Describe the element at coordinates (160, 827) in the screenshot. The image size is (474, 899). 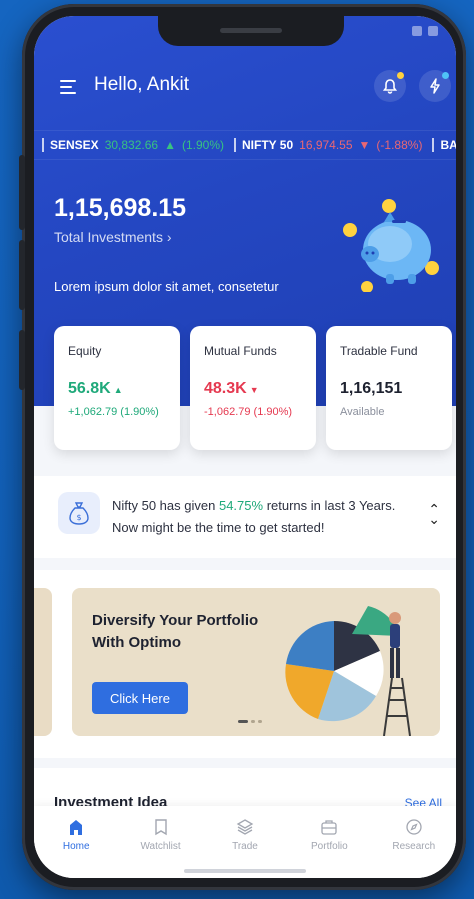
I see `bookmark-icon` at that location.